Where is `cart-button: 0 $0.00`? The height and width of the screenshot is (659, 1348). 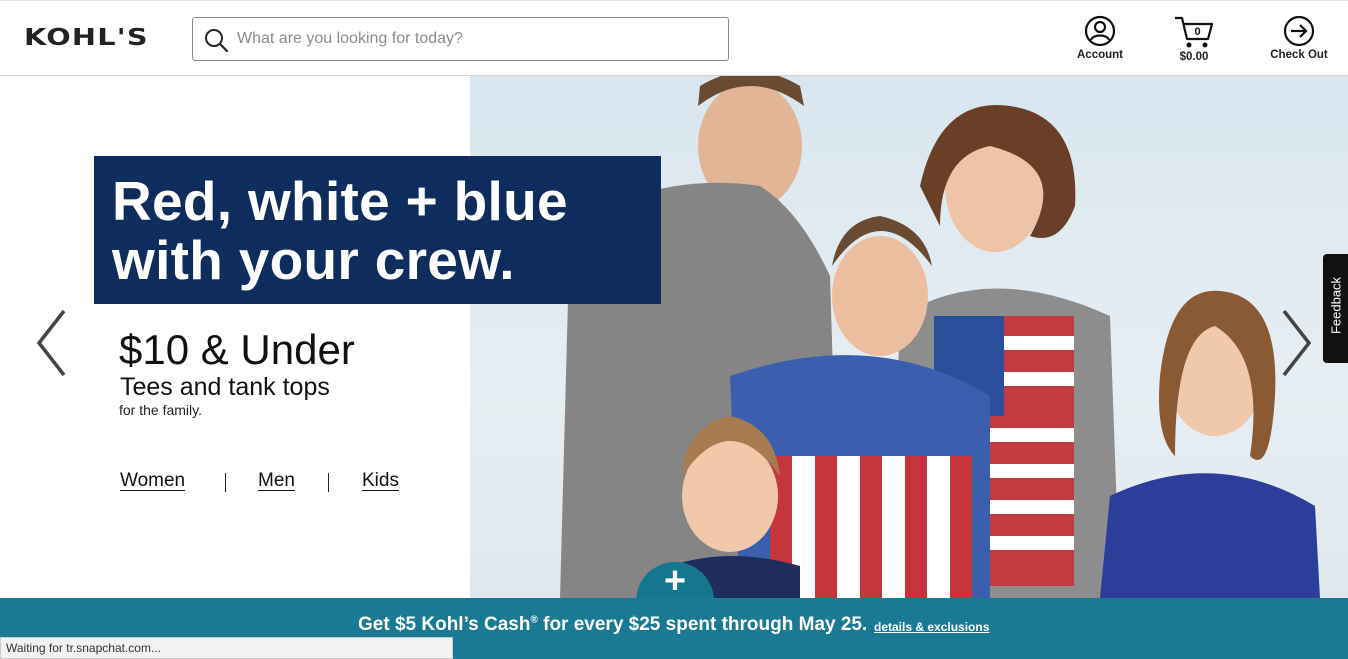
cart-button: 0 $0.00 is located at coordinates (1194, 42).